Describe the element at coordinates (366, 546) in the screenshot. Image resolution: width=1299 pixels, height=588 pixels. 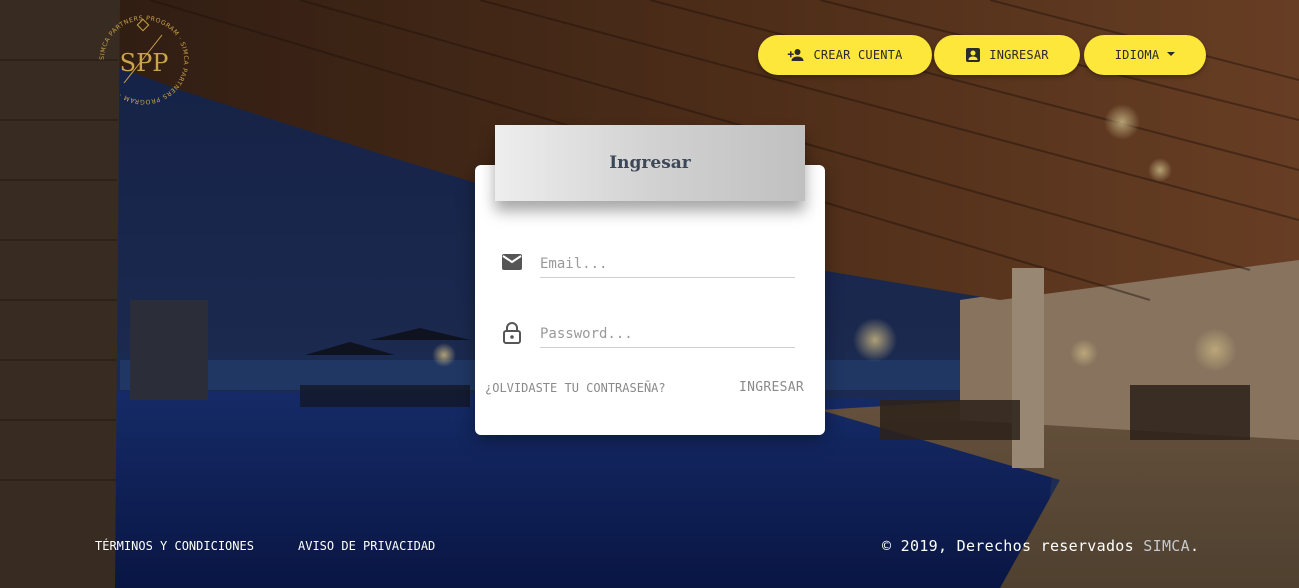
I see `privacy-link: AVISO DE PRIVACIDAD` at that location.